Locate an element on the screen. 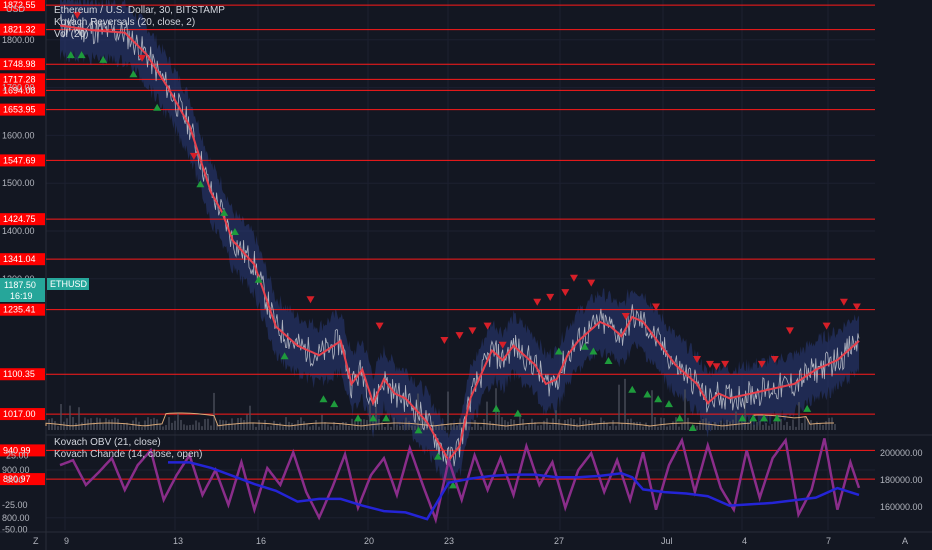 The width and height of the screenshot is (932, 550). symbol-title: Ethereum / U.S. Dollar, 30, BITSTAMP is located at coordinates (139, 11).